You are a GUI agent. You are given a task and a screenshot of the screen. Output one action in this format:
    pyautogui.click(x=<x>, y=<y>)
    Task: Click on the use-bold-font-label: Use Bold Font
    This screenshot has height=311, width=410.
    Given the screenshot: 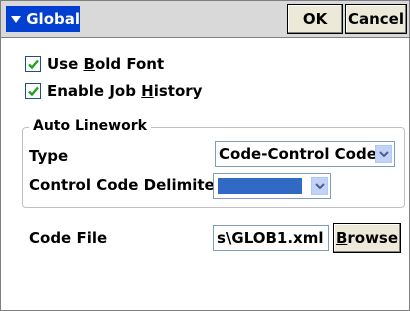 What is the action you would take?
    pyautogui.click(x=106, y=64)
    